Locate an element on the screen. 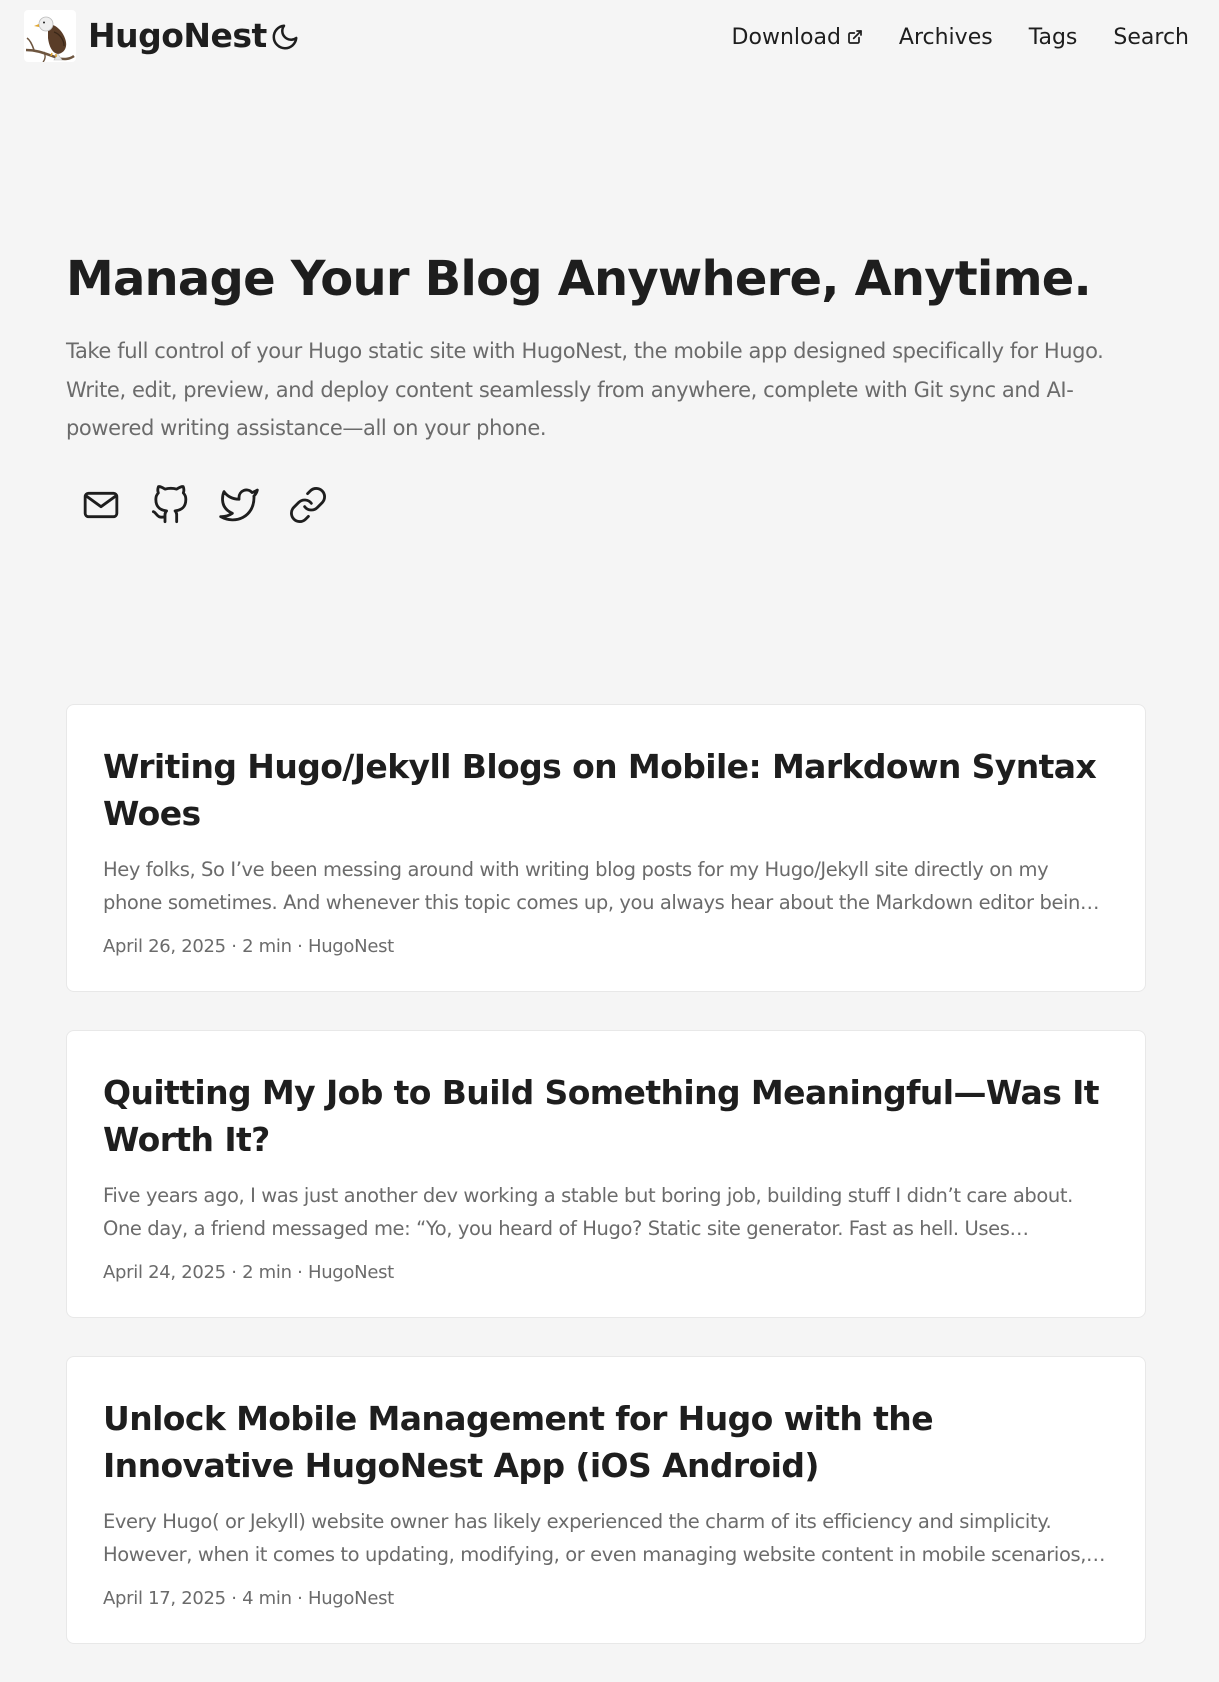 This screenshot has height=1682, width=1219. social-links is located at coordinates (216, 505).